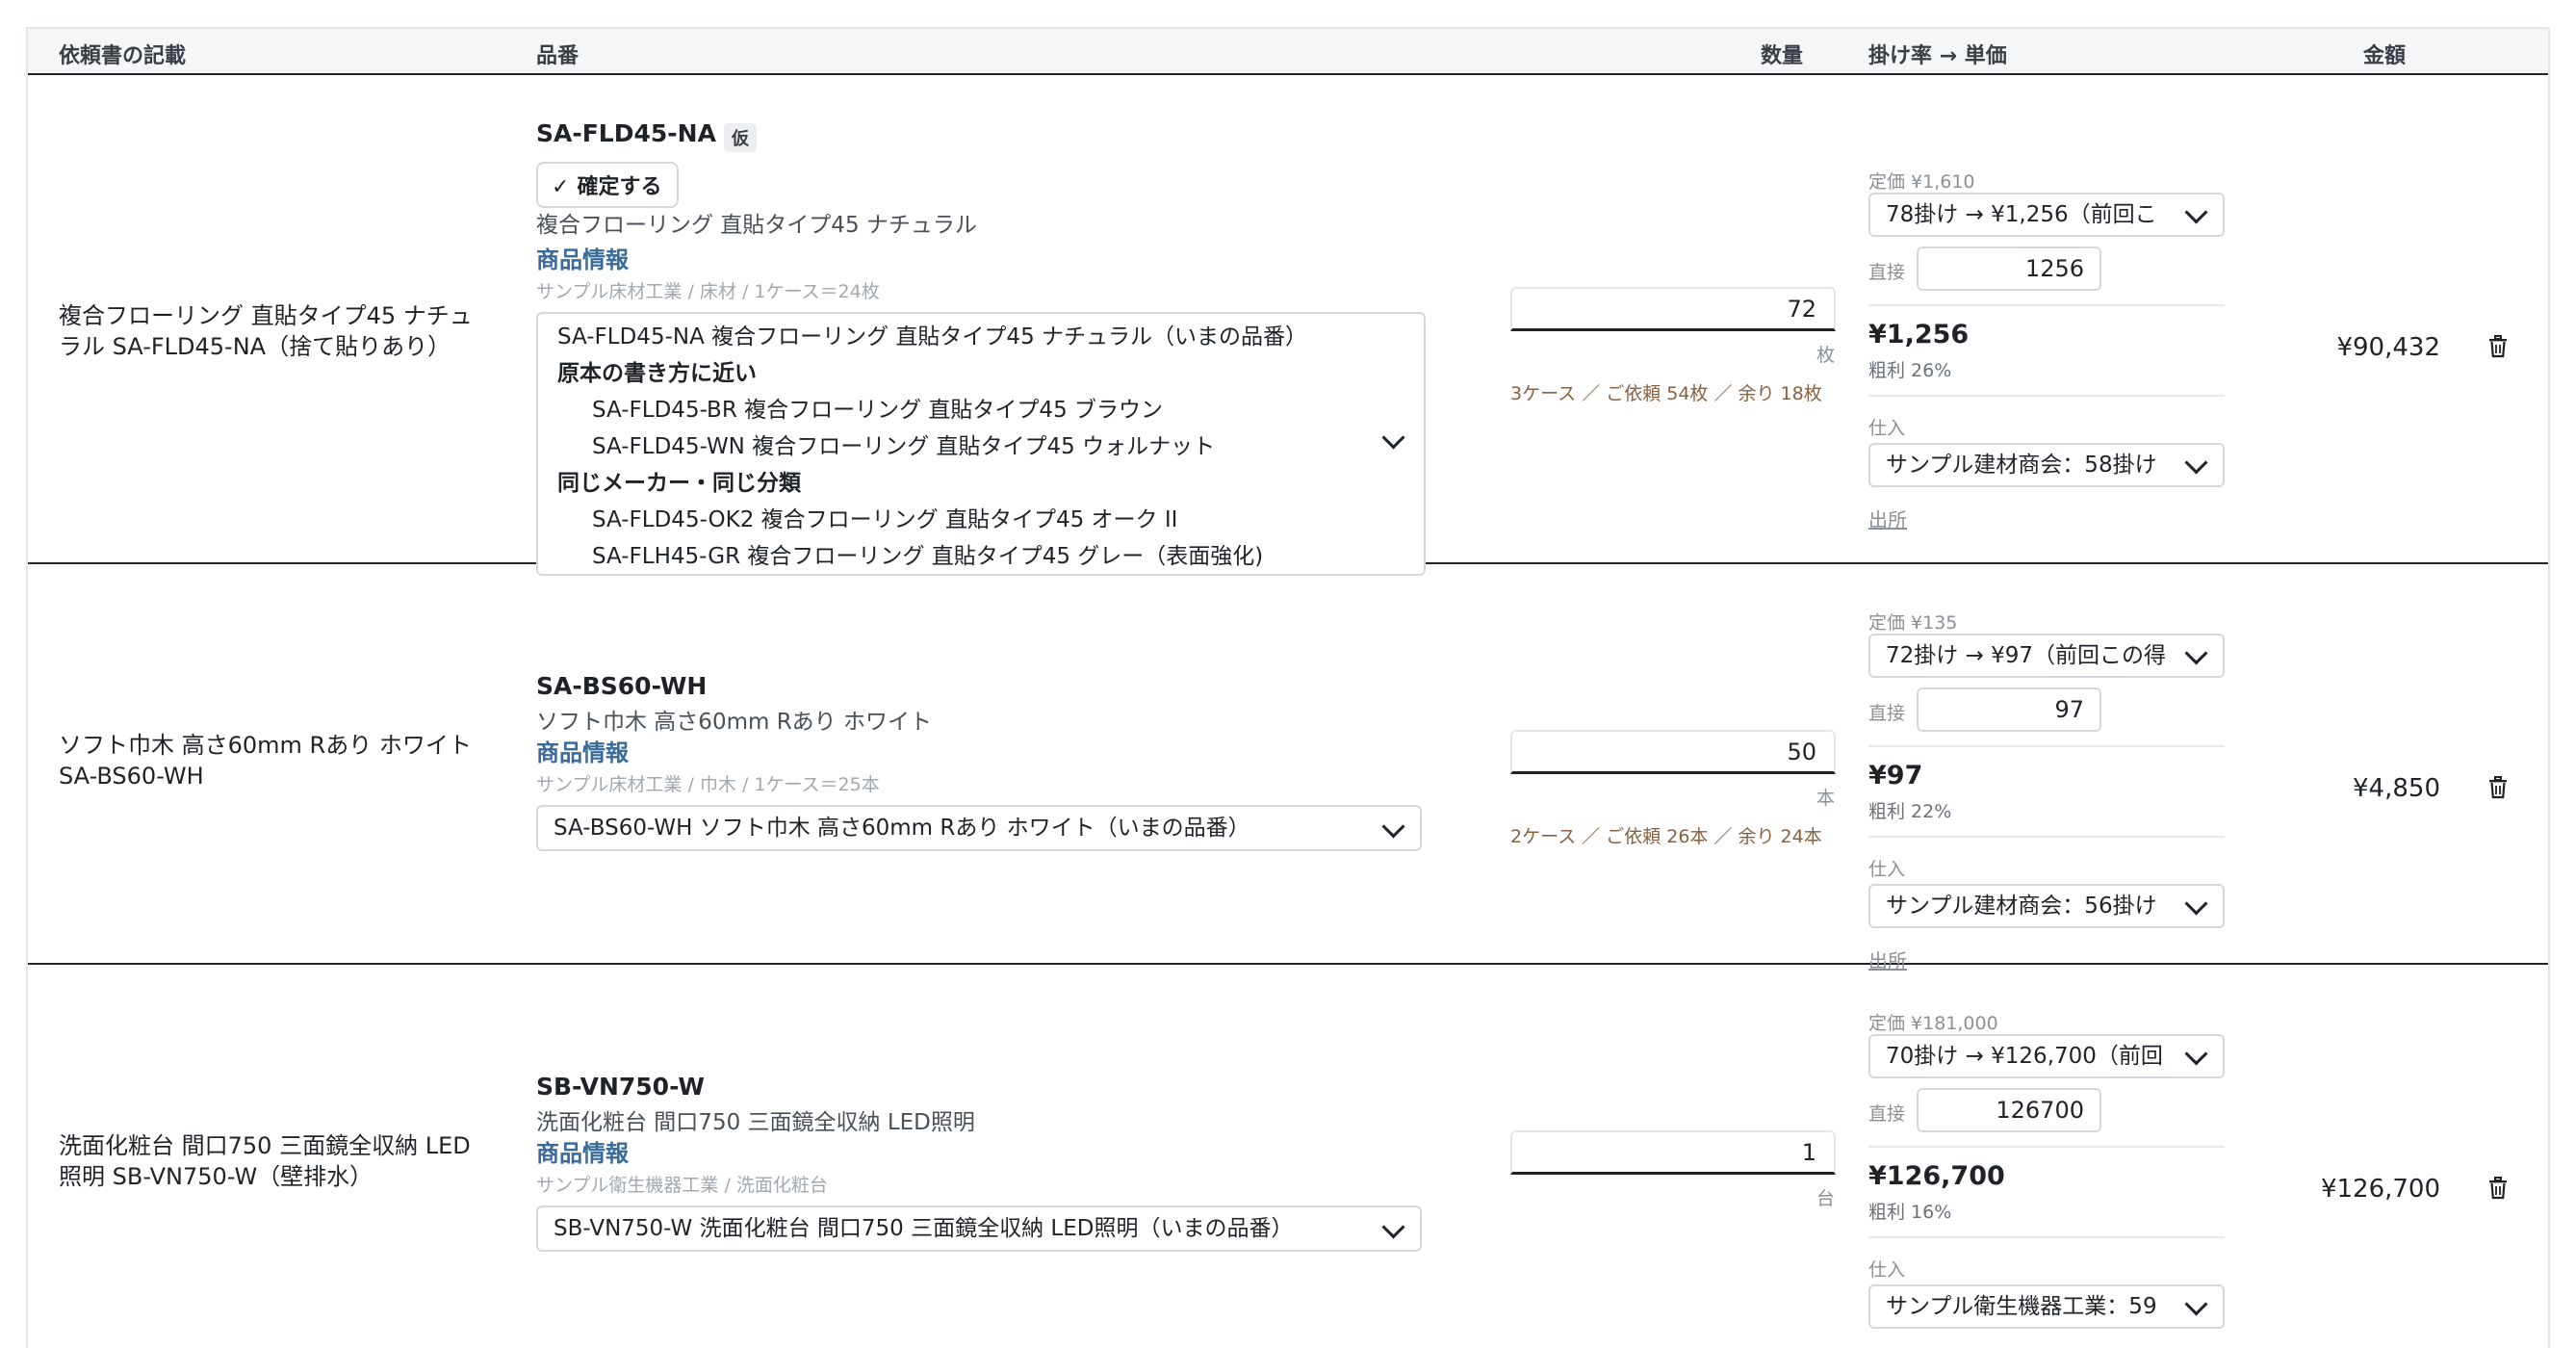 This screenshot has width=2576, height=1348. Describe the element at coordinates (2396, 789) in the screenshot. I see `line-amount: ¥4,850` at that location.